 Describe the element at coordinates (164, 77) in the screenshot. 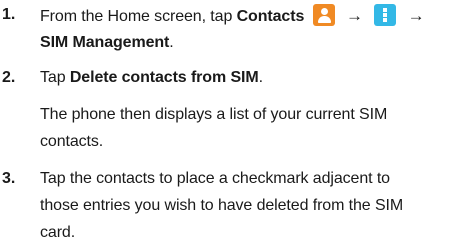

I see `delete-contacts-label: Delete contacts from SIM` at that location.